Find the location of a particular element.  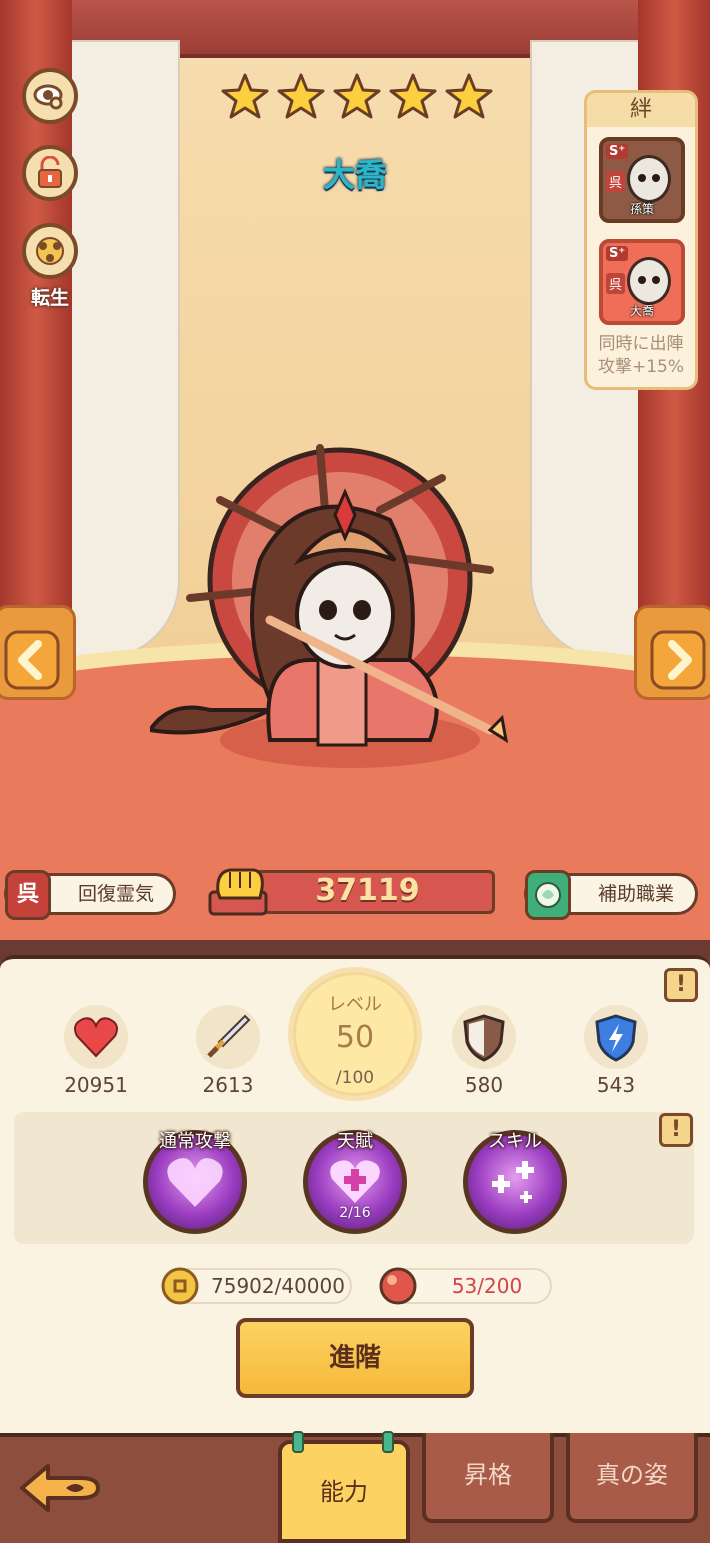

stats-info-icon: ! is located at coordinates (681, 985).